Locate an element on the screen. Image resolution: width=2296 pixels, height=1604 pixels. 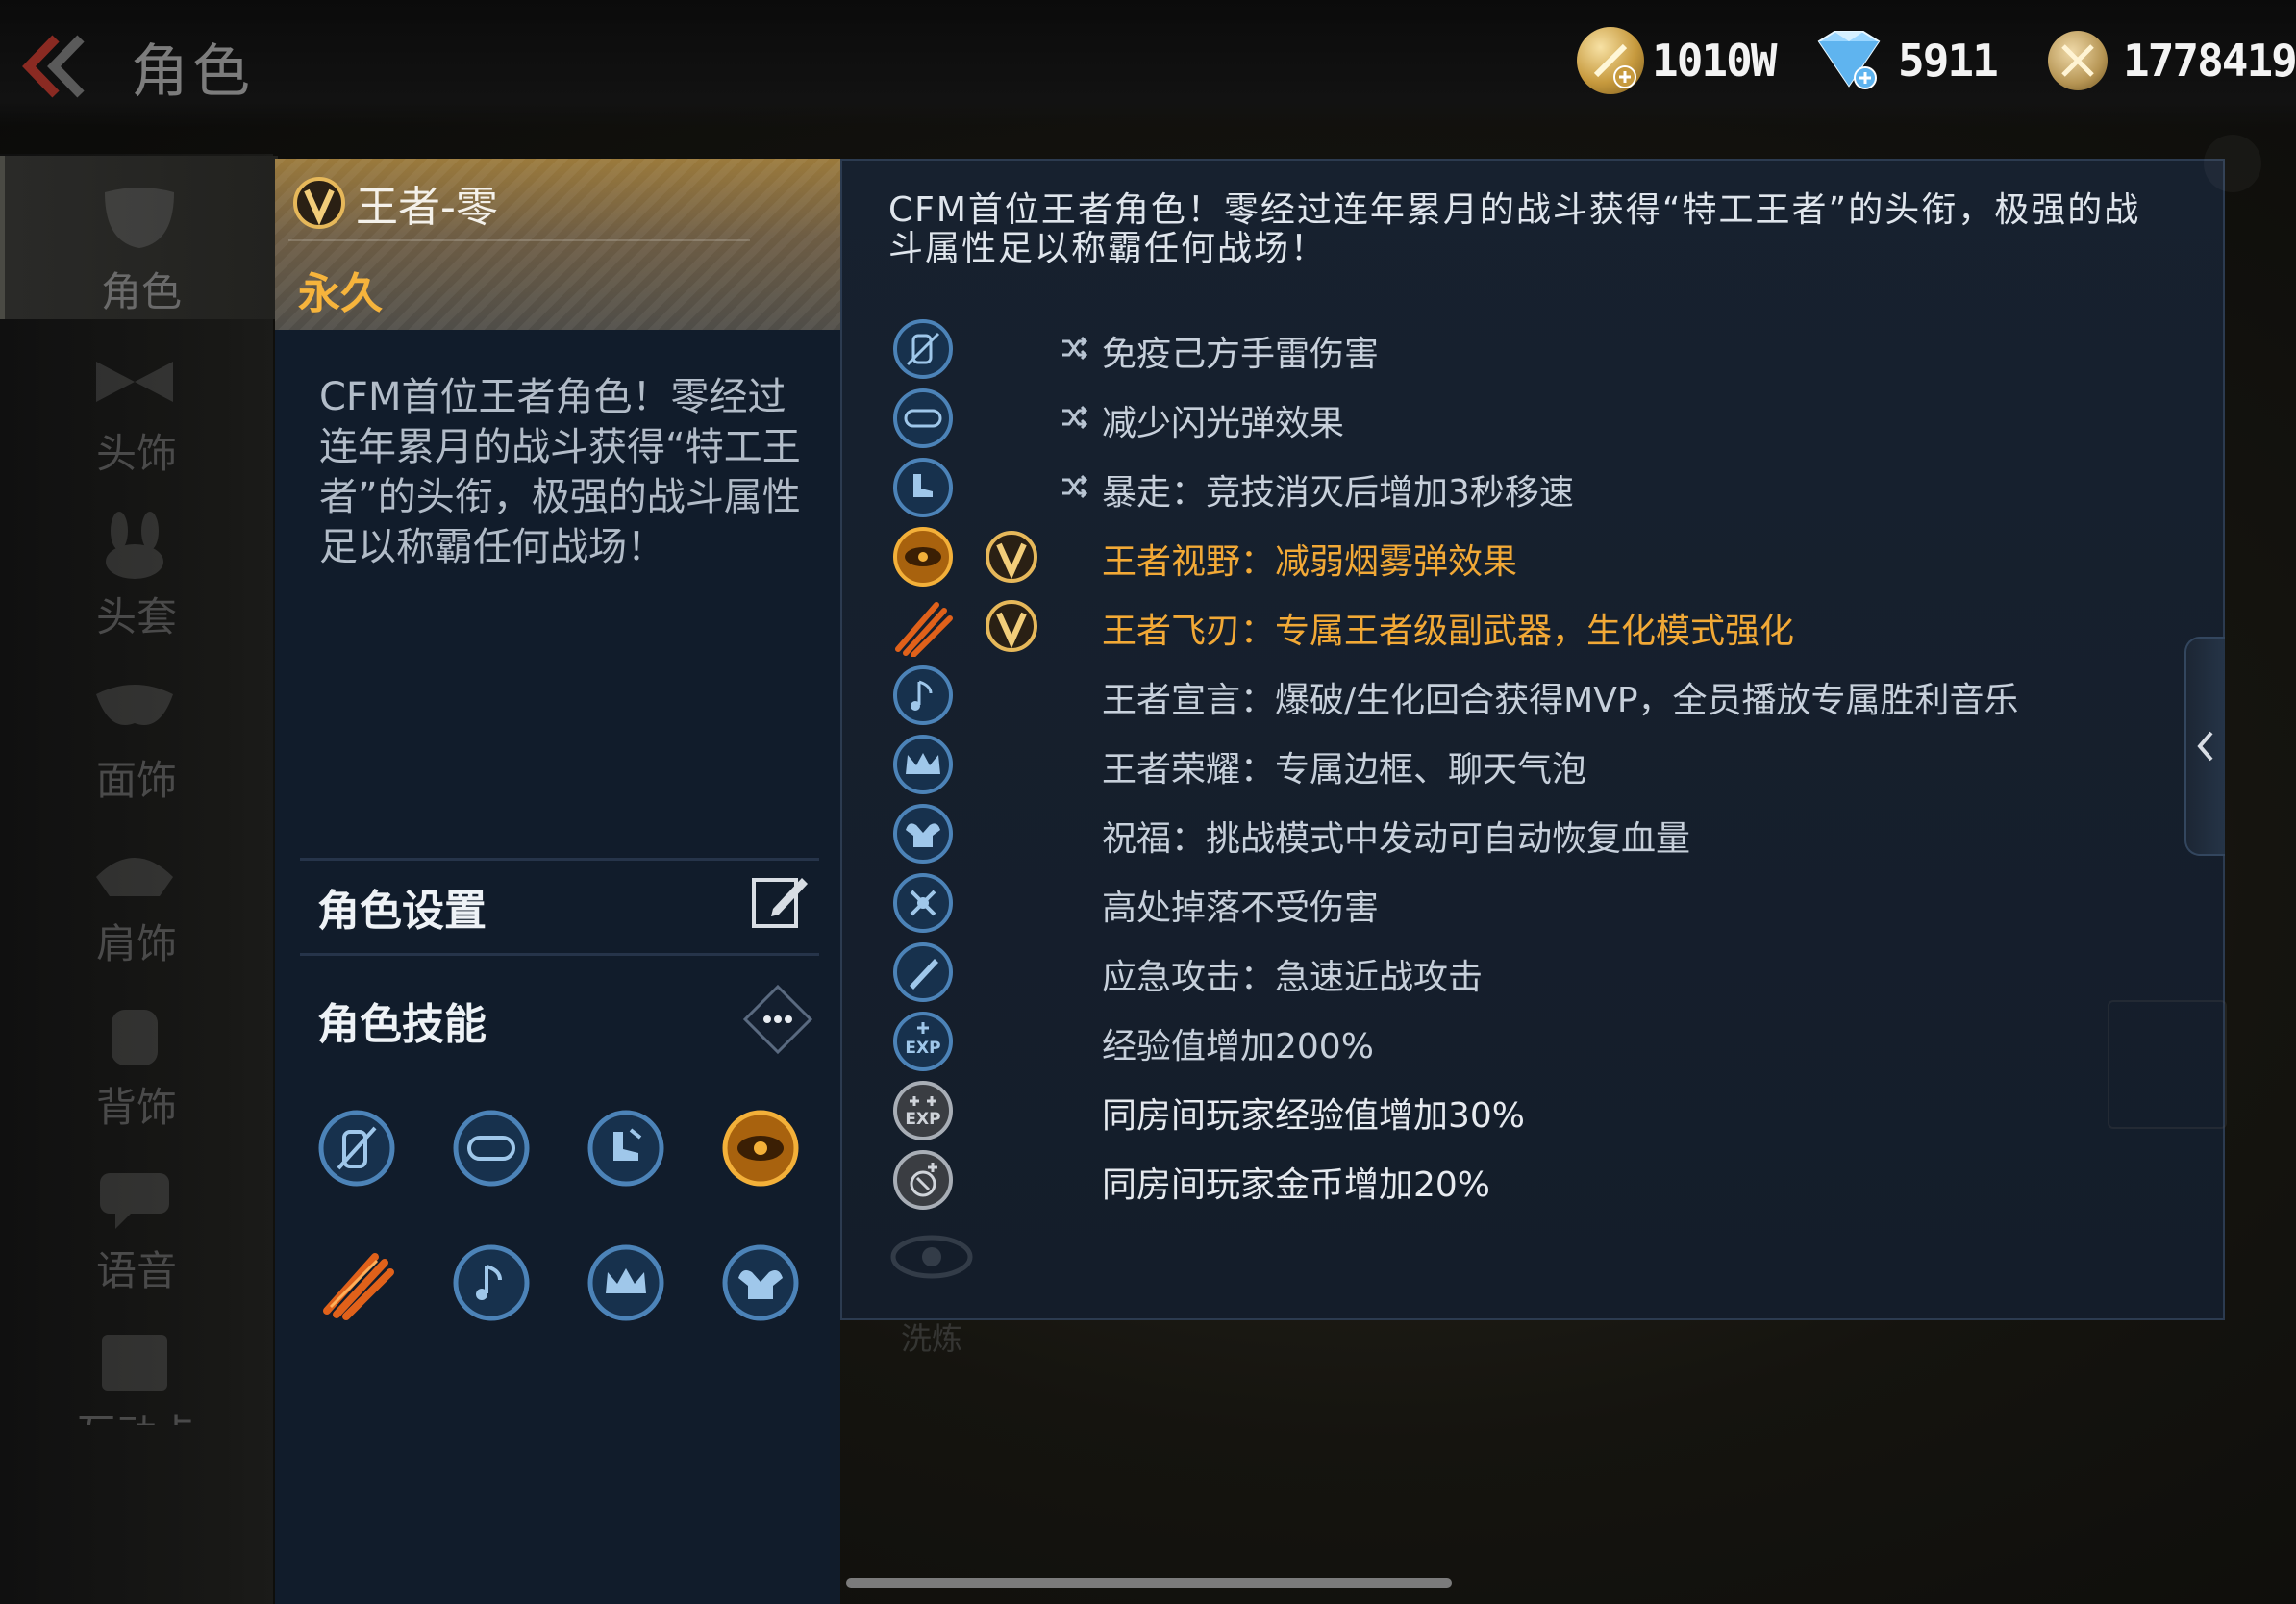
skill-row: 高处掉落不受伤害 is located at coordinates (1529, 904).